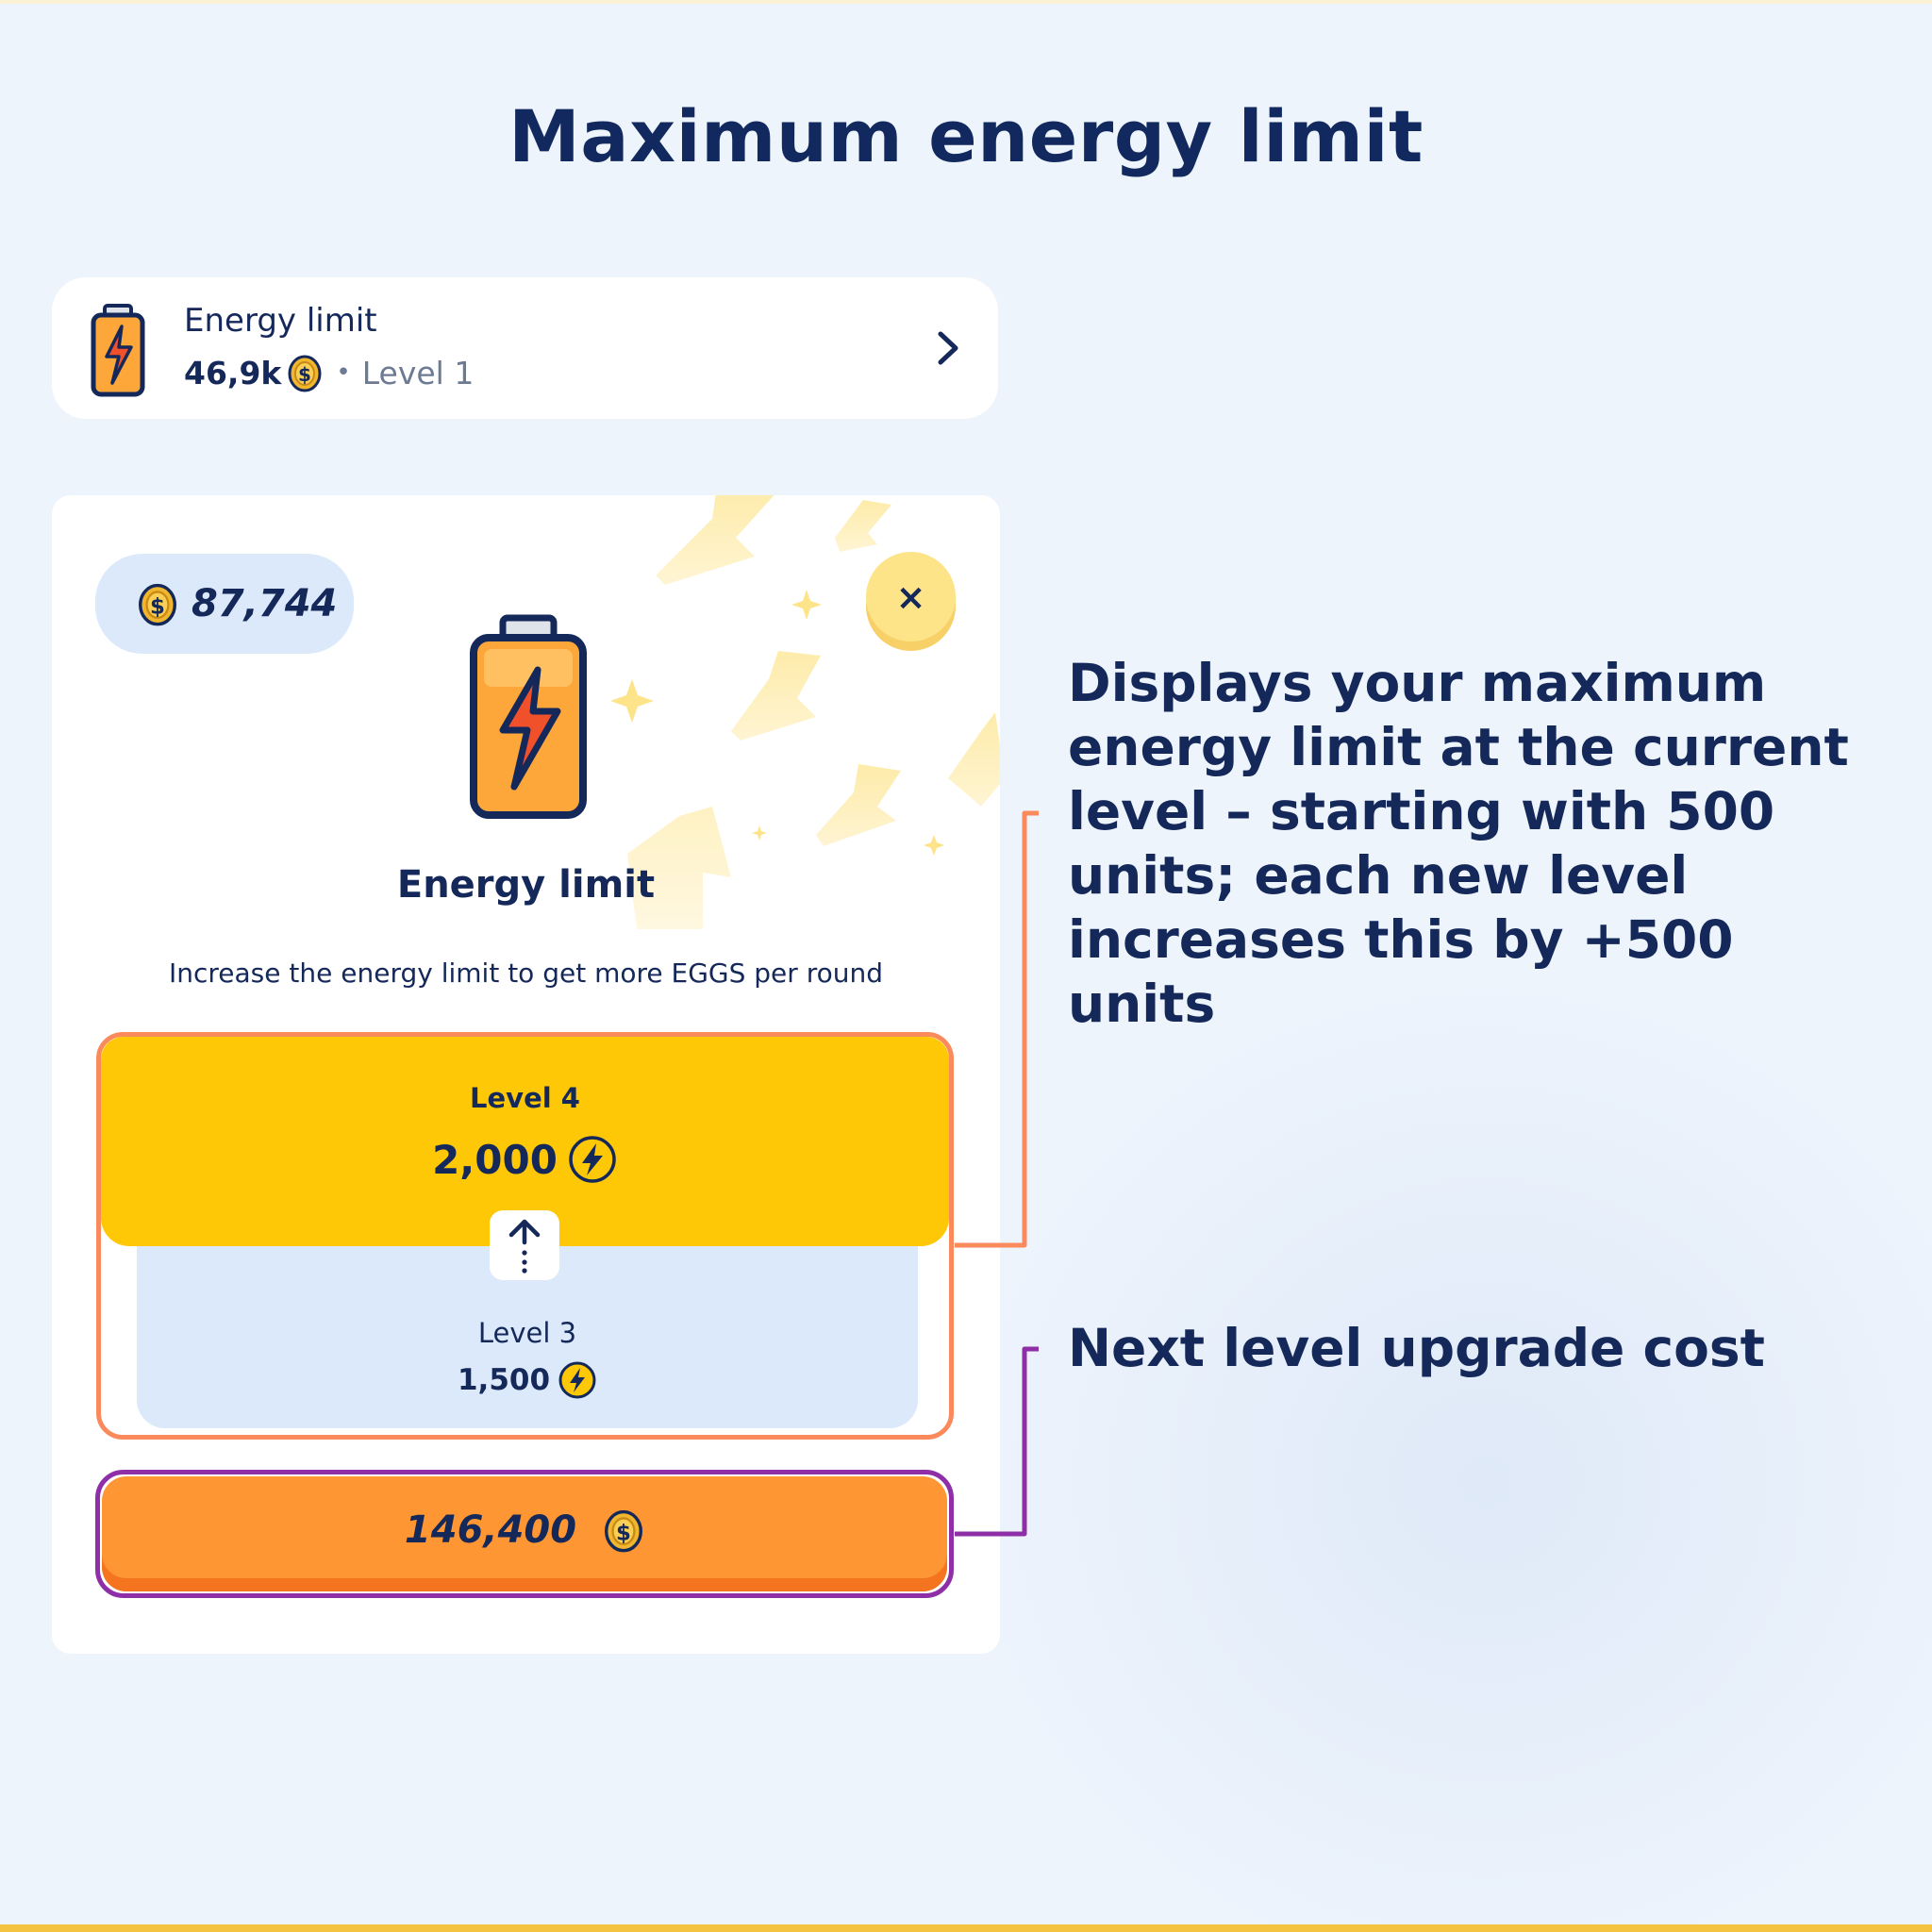 Image resolution: width=1932 pixels, height=1932 pixels. I want to click on level-up-arrow, so click(524, 1245).